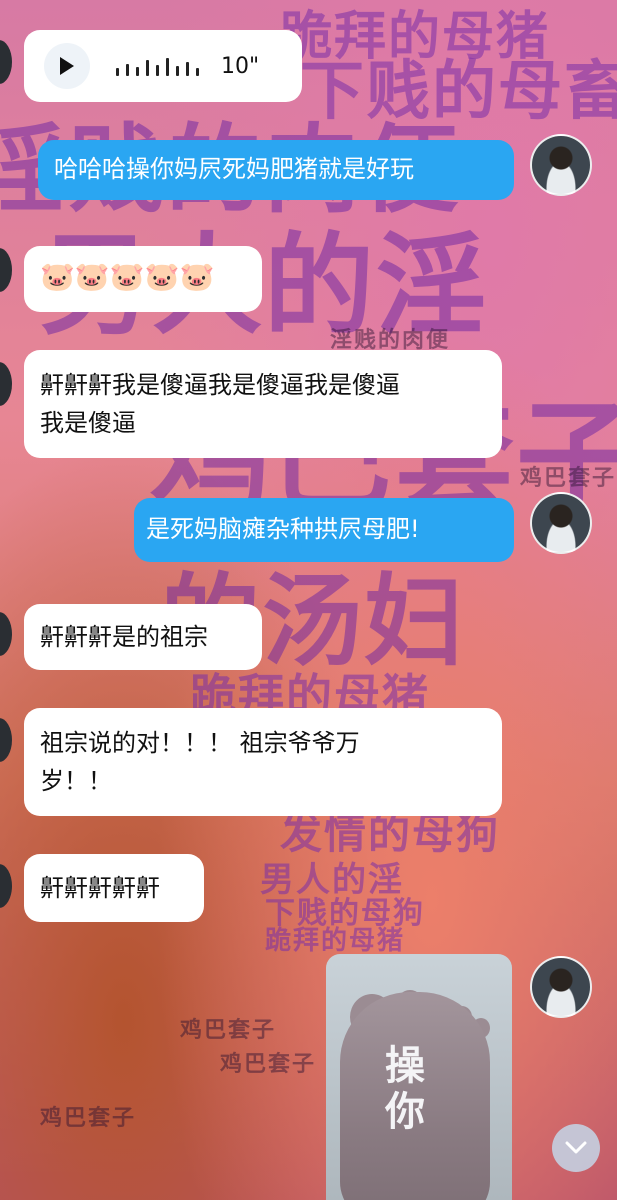  What do you see at coordinates (88, 423) in the screenshot?
I see `message-text-line: 我是傻逼` at bounding box center [88, 423].